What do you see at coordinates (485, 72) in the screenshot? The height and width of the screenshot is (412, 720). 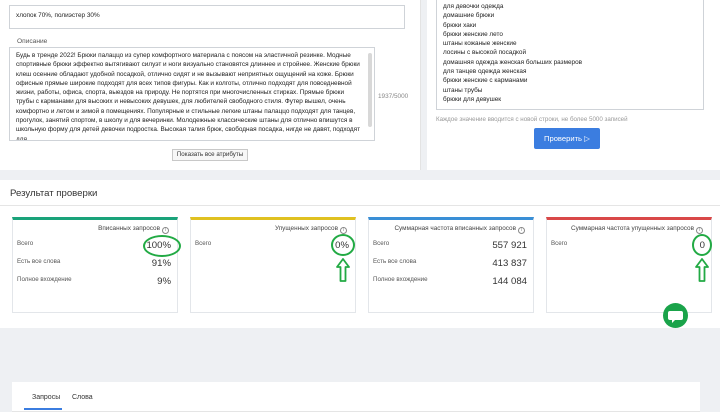 I see `query-line: для танцев одежда женская` at bounding box center [485, 72].